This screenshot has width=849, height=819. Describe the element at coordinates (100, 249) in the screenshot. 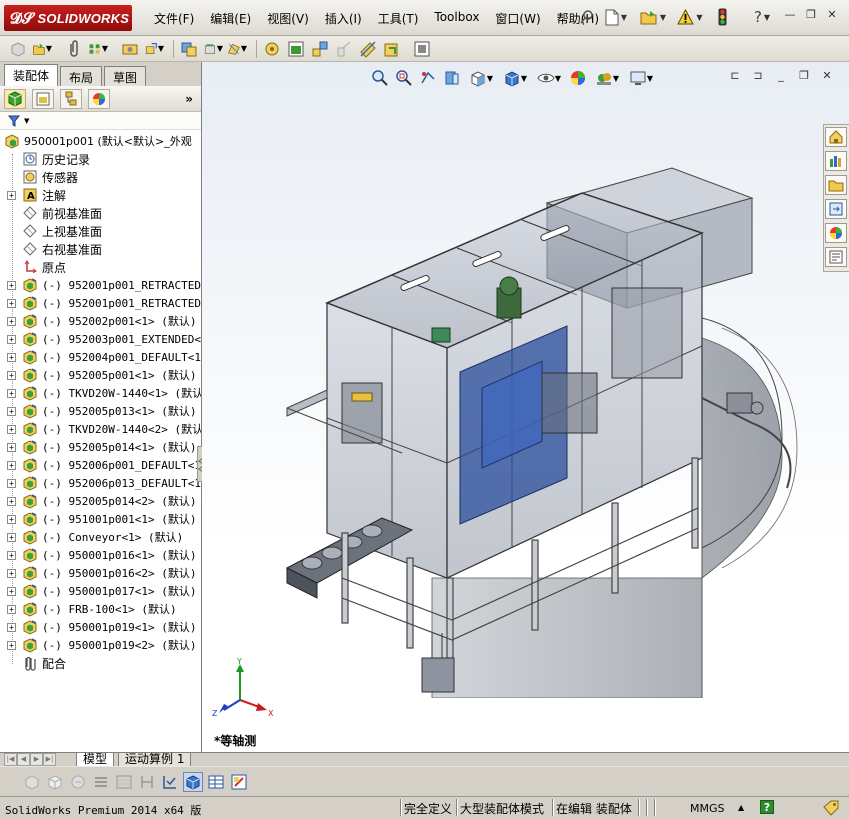

I see `tree-item-plane: 右视基准面` at that location.